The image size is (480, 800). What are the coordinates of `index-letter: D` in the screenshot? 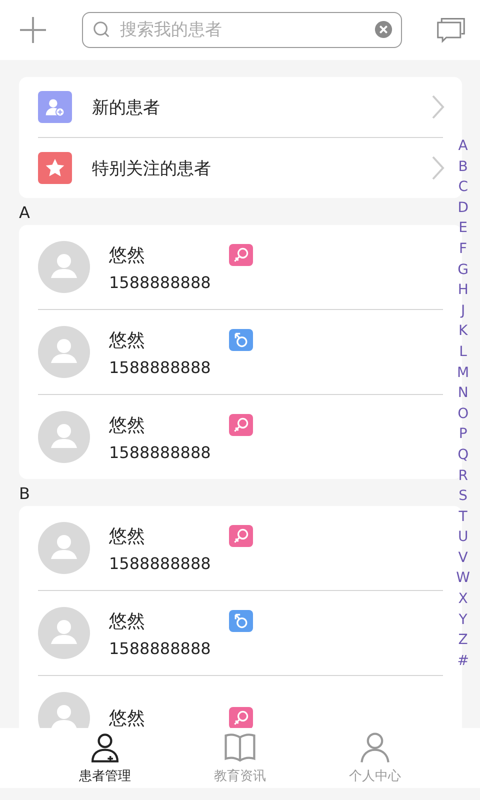 It's located at (463, 208).